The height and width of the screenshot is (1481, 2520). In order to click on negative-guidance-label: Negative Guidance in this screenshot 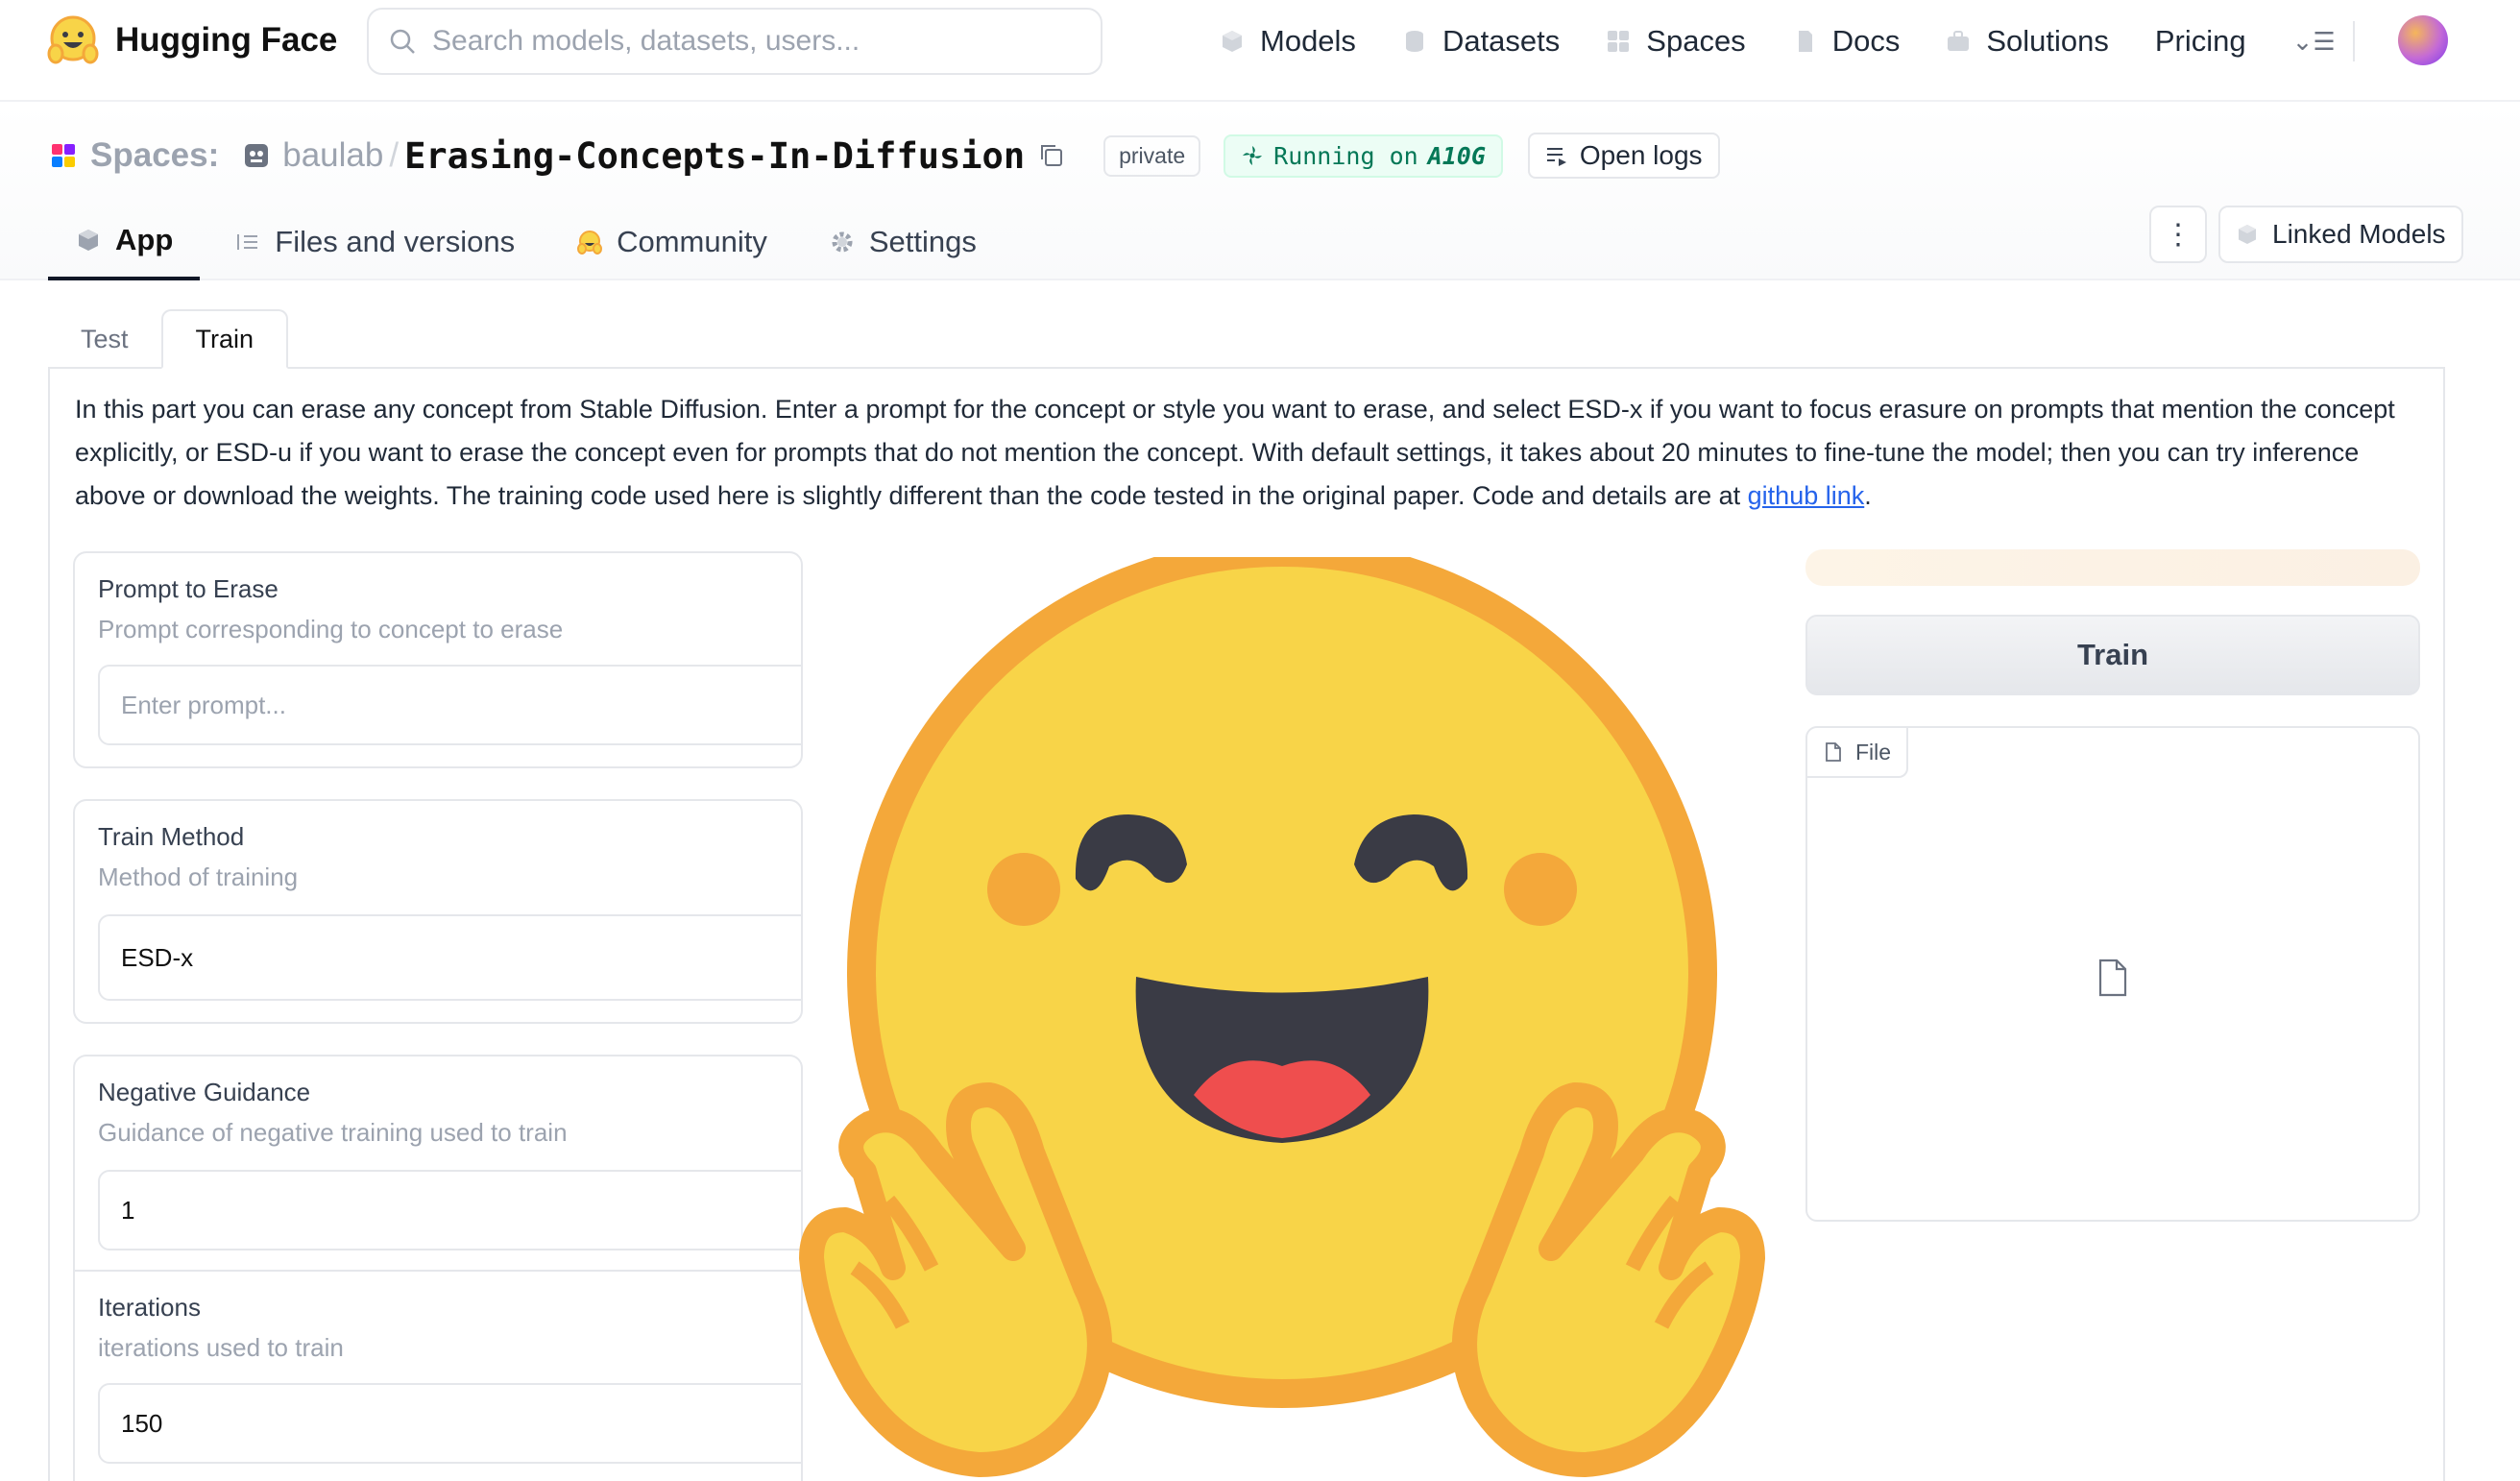, I will do `click(205, 1092)`.